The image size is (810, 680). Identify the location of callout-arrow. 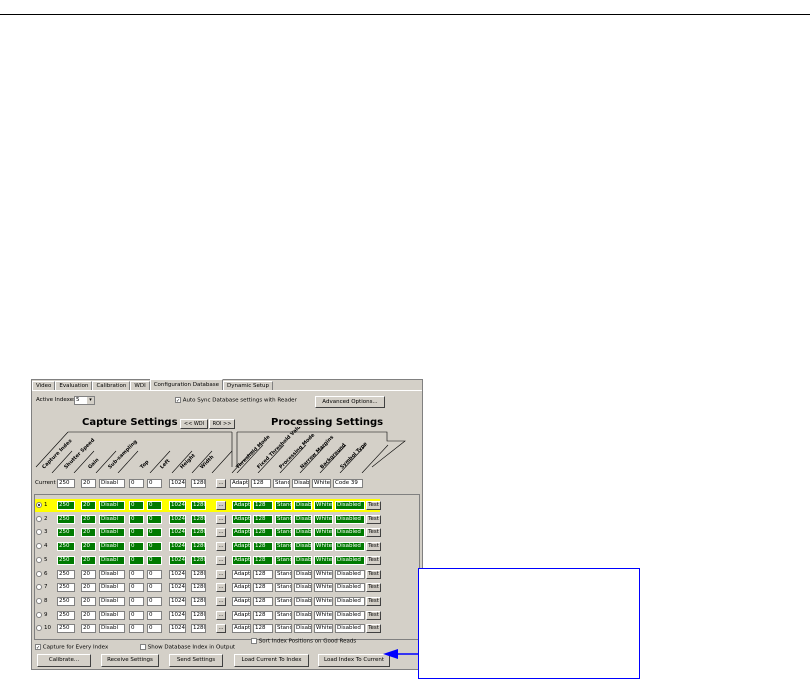
(400, 654).